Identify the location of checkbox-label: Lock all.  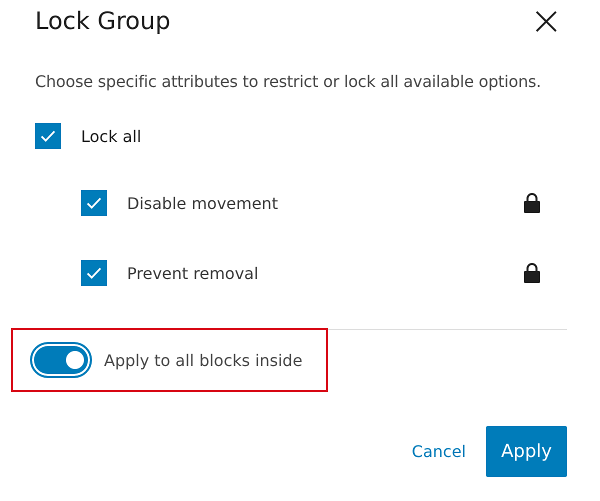
(111, 136).